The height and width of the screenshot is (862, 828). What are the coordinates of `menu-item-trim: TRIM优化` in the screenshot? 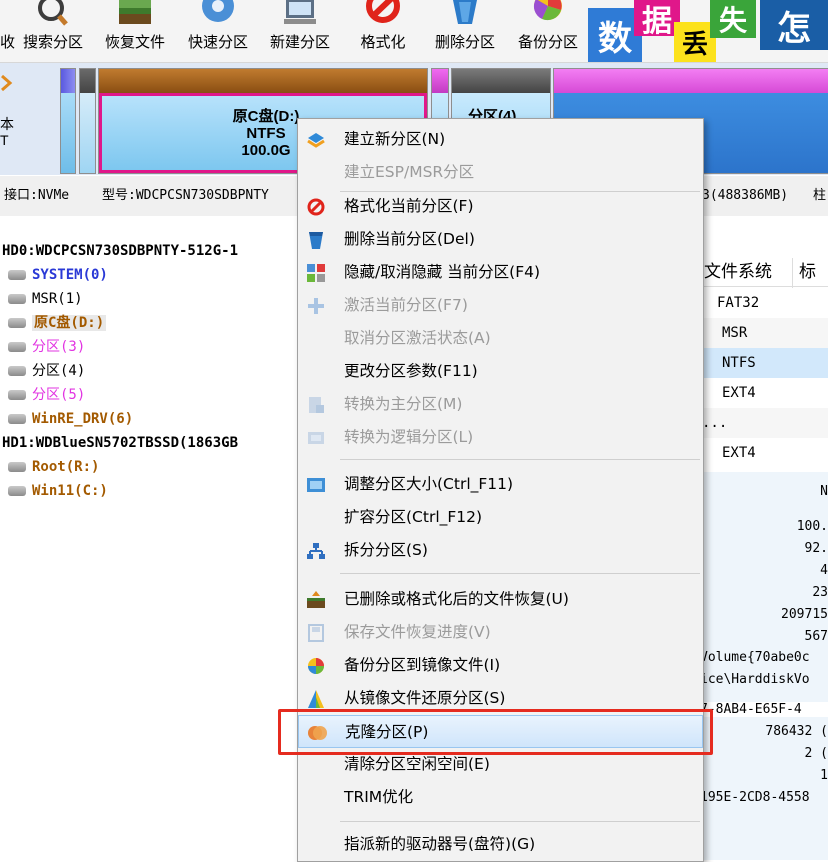 It's located at (500, 797).